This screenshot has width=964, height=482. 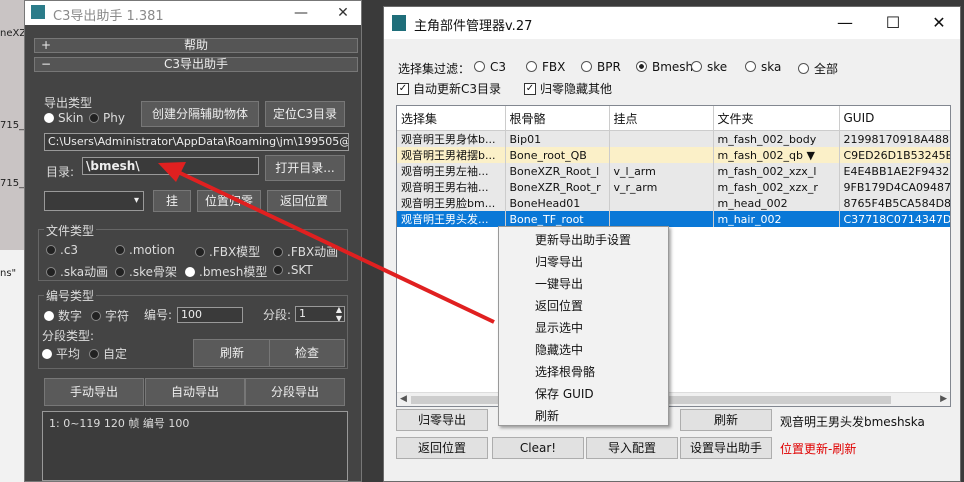 I want to click on radio-ska-anim: .ska动画, so click(x=77, y=271).